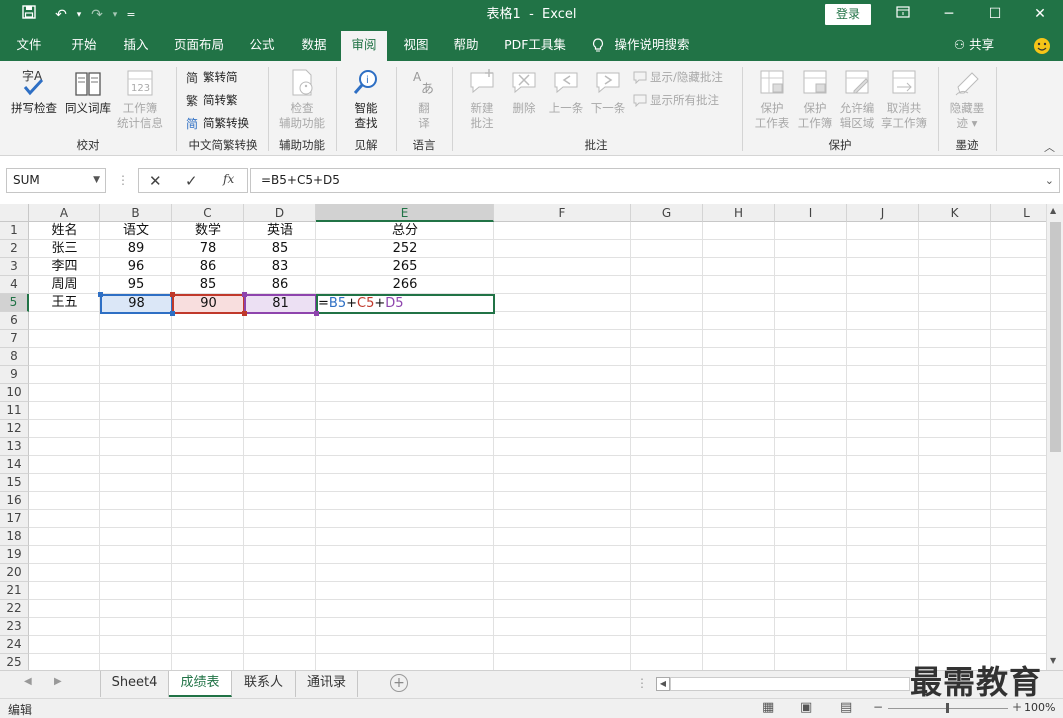 The image size is (1063, 718). Describe the element at coordinates (264, 684) in the screenshot. I see `sheet-tab-contacts: 联系人` at that location.